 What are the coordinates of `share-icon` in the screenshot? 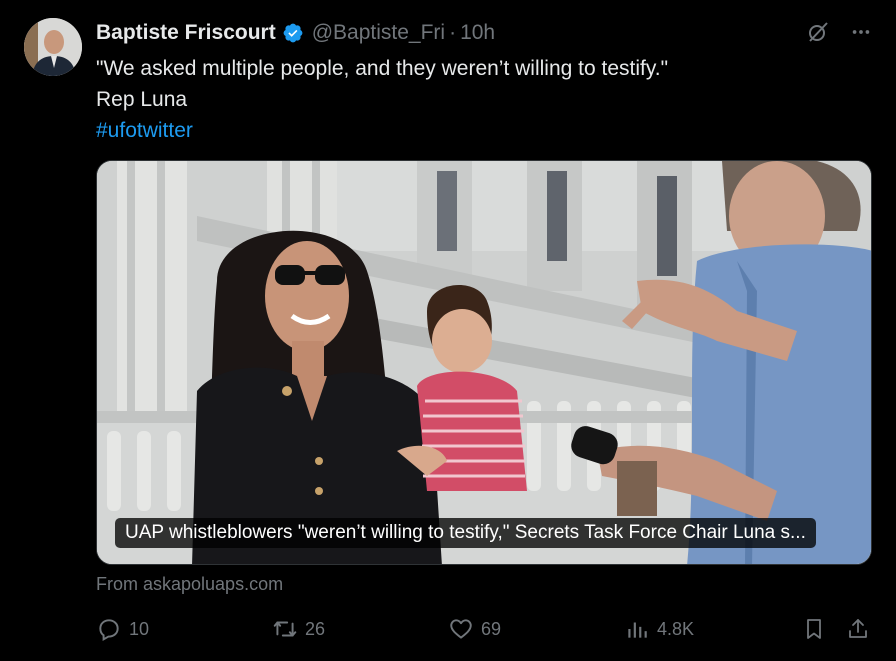 It's located at (858, 629).